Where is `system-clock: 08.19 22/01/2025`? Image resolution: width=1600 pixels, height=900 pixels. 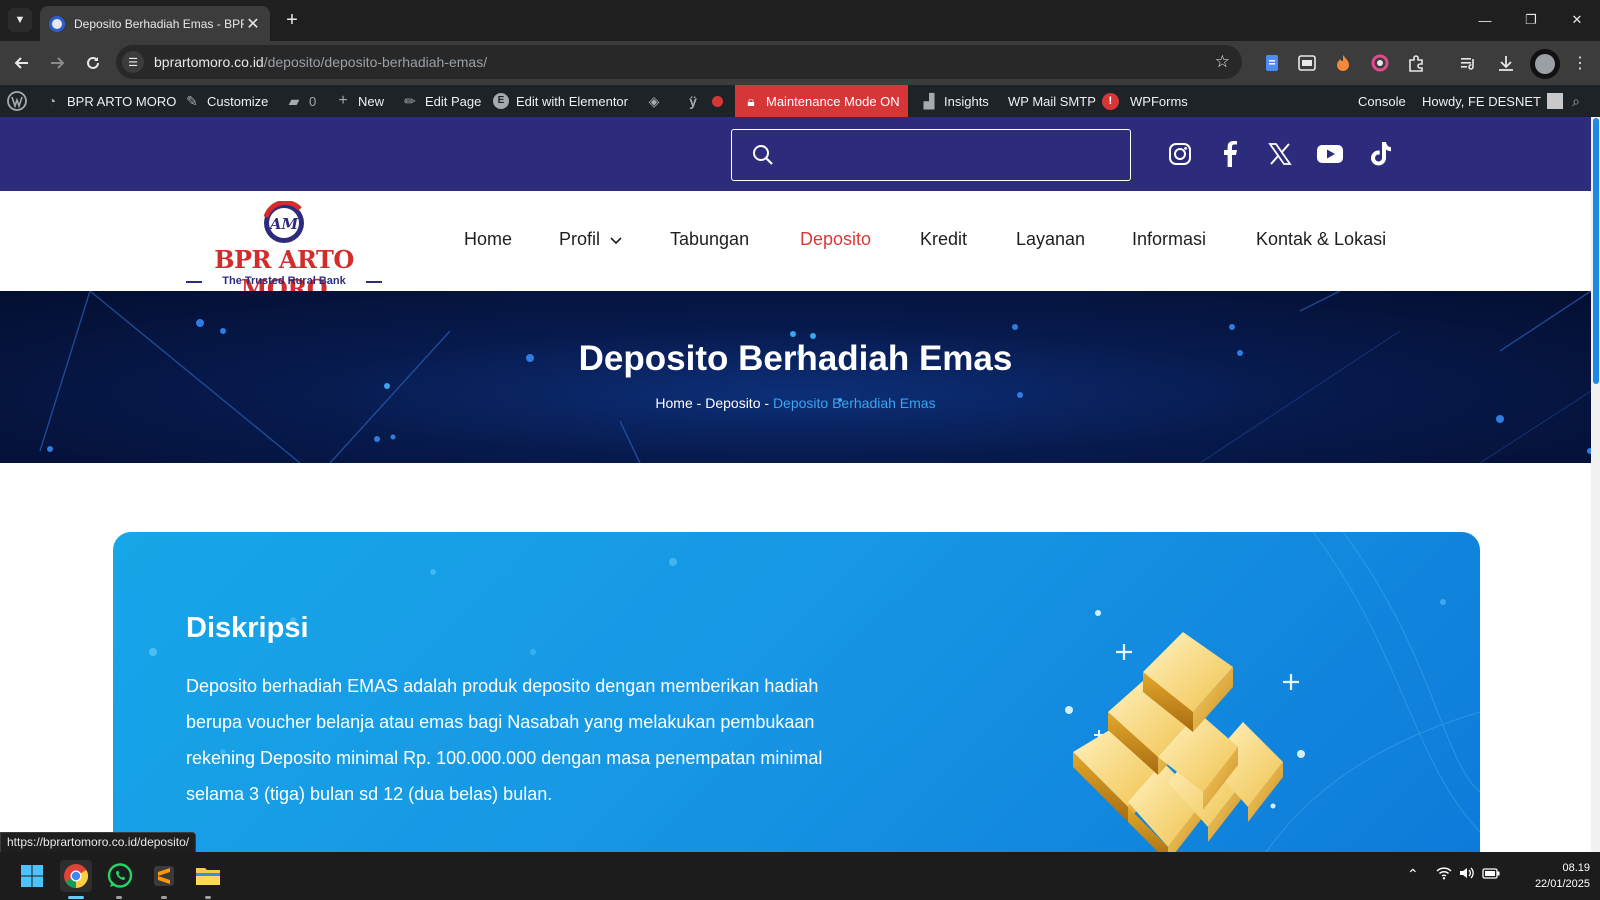 system-clock: 08.19 22/01/2025 is located at coordinates (1545, 876).